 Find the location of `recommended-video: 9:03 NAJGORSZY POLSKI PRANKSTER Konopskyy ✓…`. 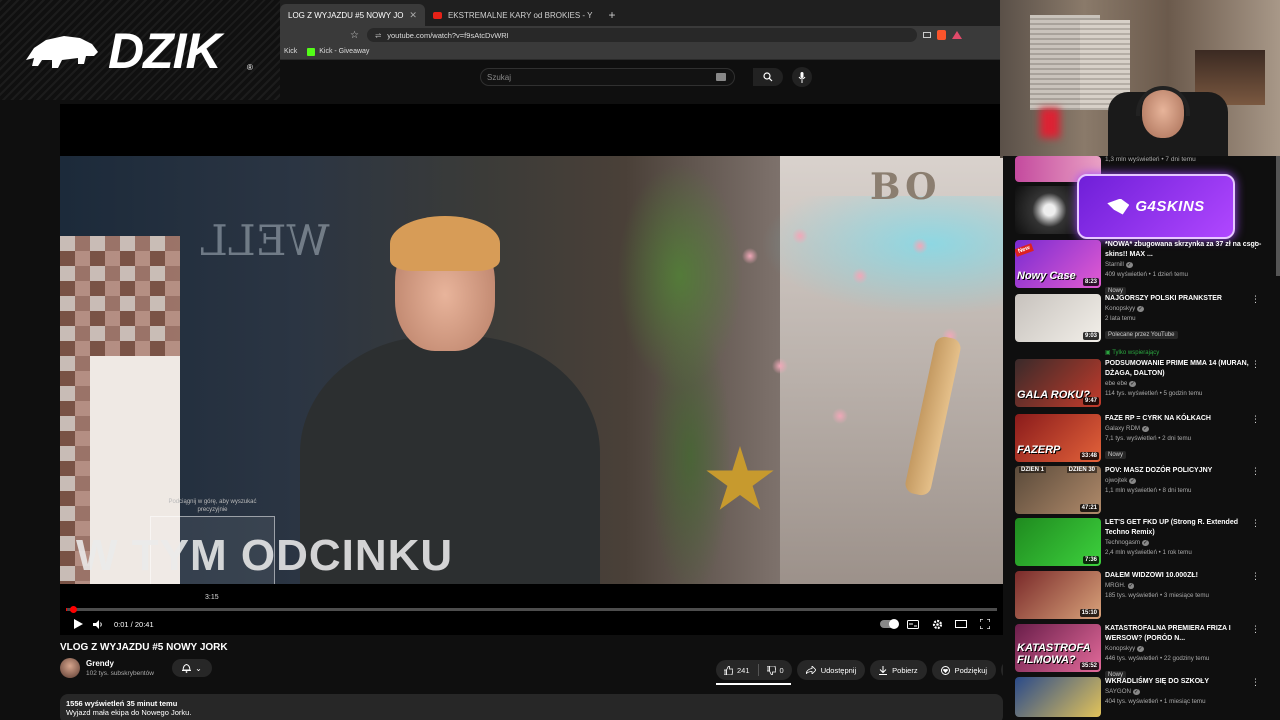

recommended-video: 9:03 NAJGORSZY POLSKI PRANKSTER Konopskyy ✓… is located at coordinates (1146, 326).